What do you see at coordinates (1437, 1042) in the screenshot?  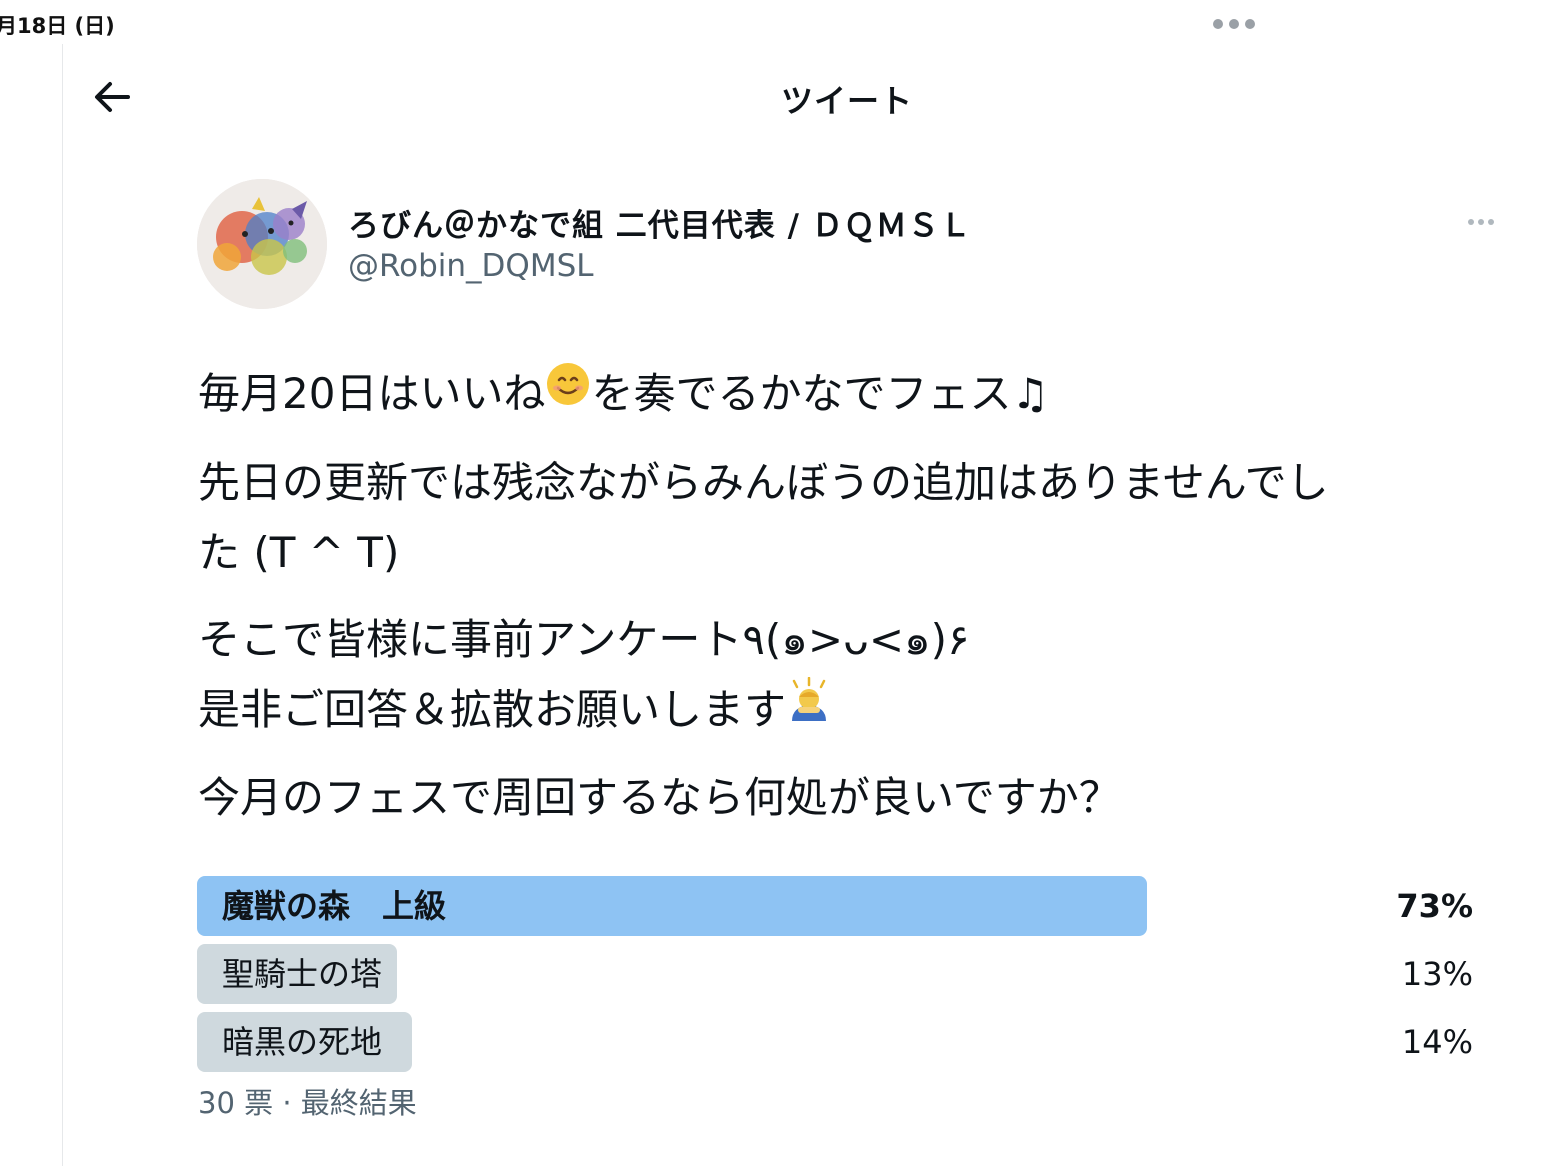 I see `poll-option-percent: 14%` at bounding box center [1437, 1042].